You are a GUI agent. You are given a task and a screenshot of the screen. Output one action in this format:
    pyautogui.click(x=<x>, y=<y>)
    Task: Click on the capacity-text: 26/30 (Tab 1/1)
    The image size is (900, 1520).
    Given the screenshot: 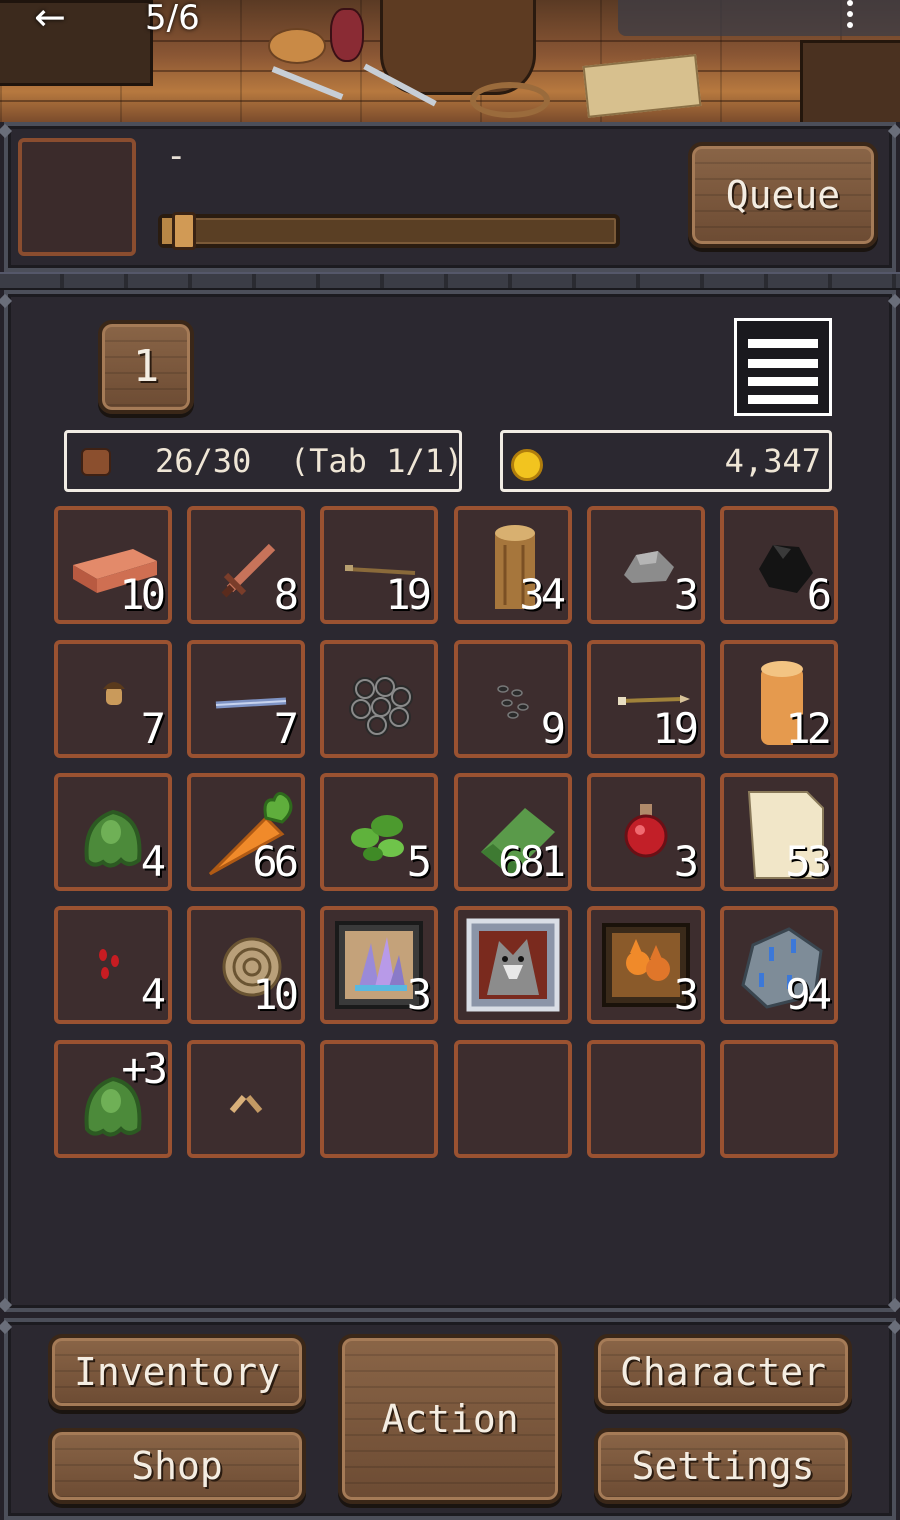 What is the action you would take?
    pyautogui.click(x=309, y=461)
    